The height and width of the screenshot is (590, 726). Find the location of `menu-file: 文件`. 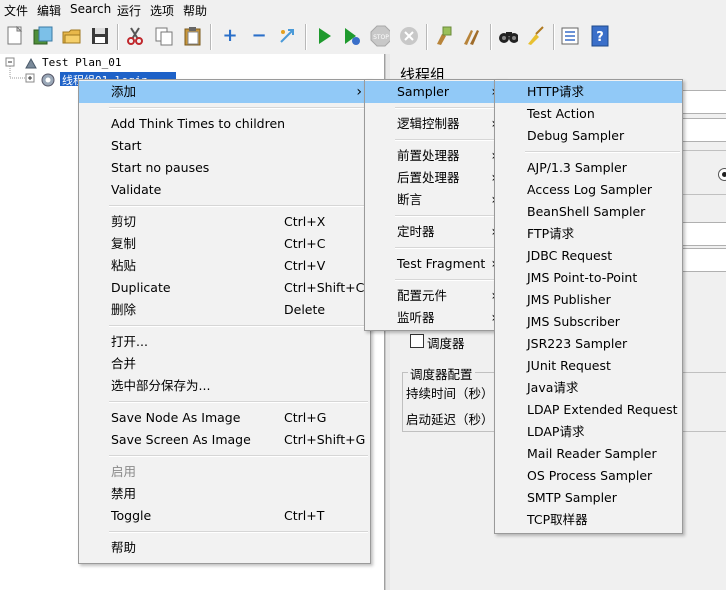

menu-file: 文件 is located at coordinates (16, 10).